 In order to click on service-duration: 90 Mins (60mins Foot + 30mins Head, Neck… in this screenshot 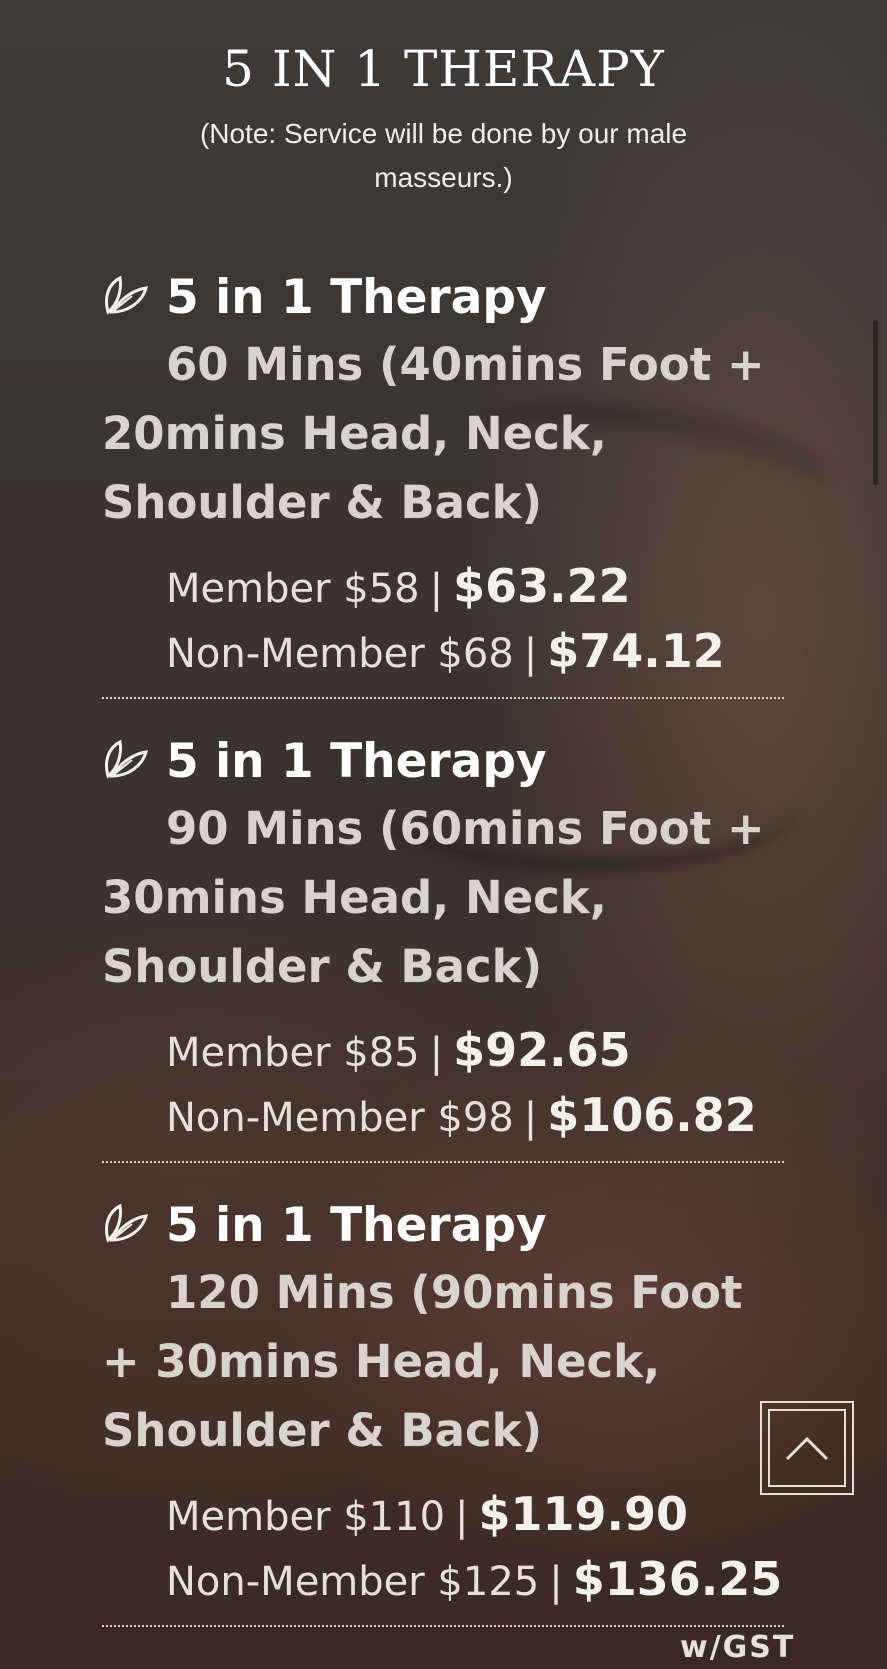, I will do `click(433, 897)`.